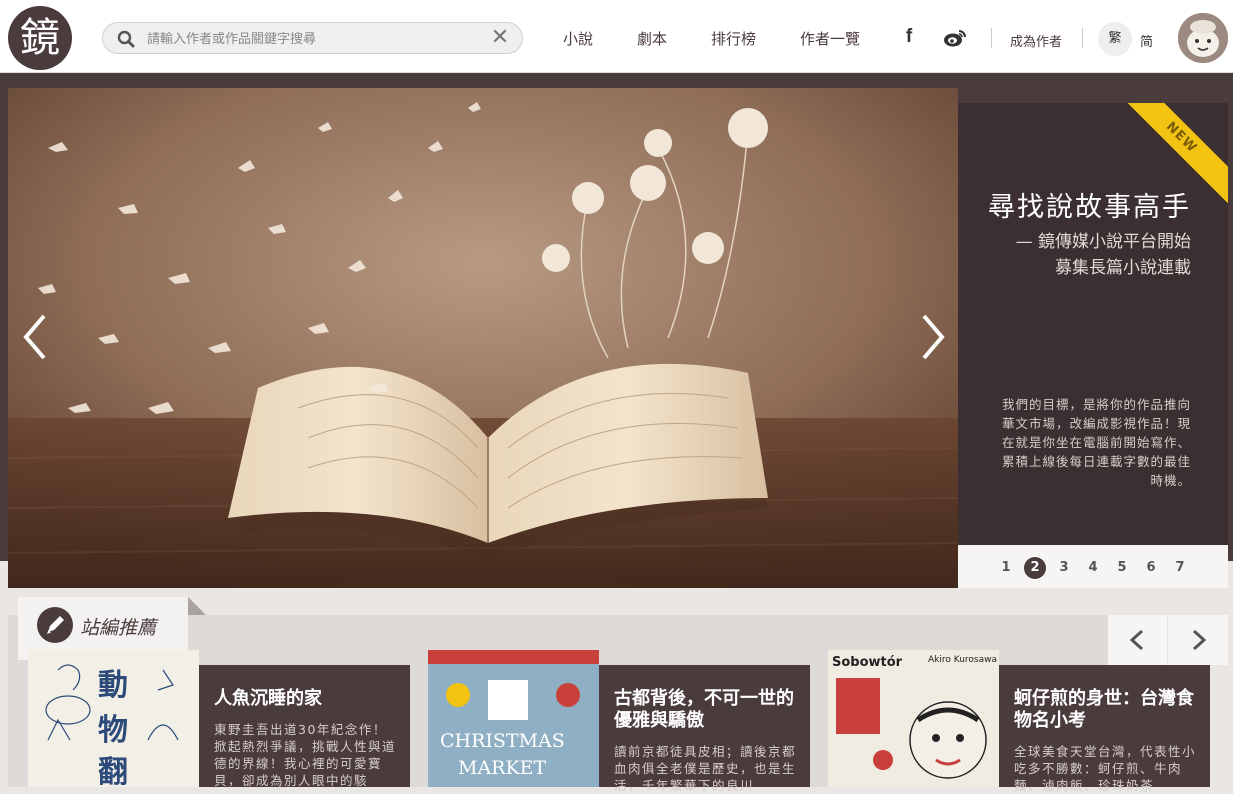 This screenshot has width=1233, height=794. What do you see at coordinates (118, 628) in the screenshot?
I see `recommend-label: 站編推薦` at bounding box center [118, 628].